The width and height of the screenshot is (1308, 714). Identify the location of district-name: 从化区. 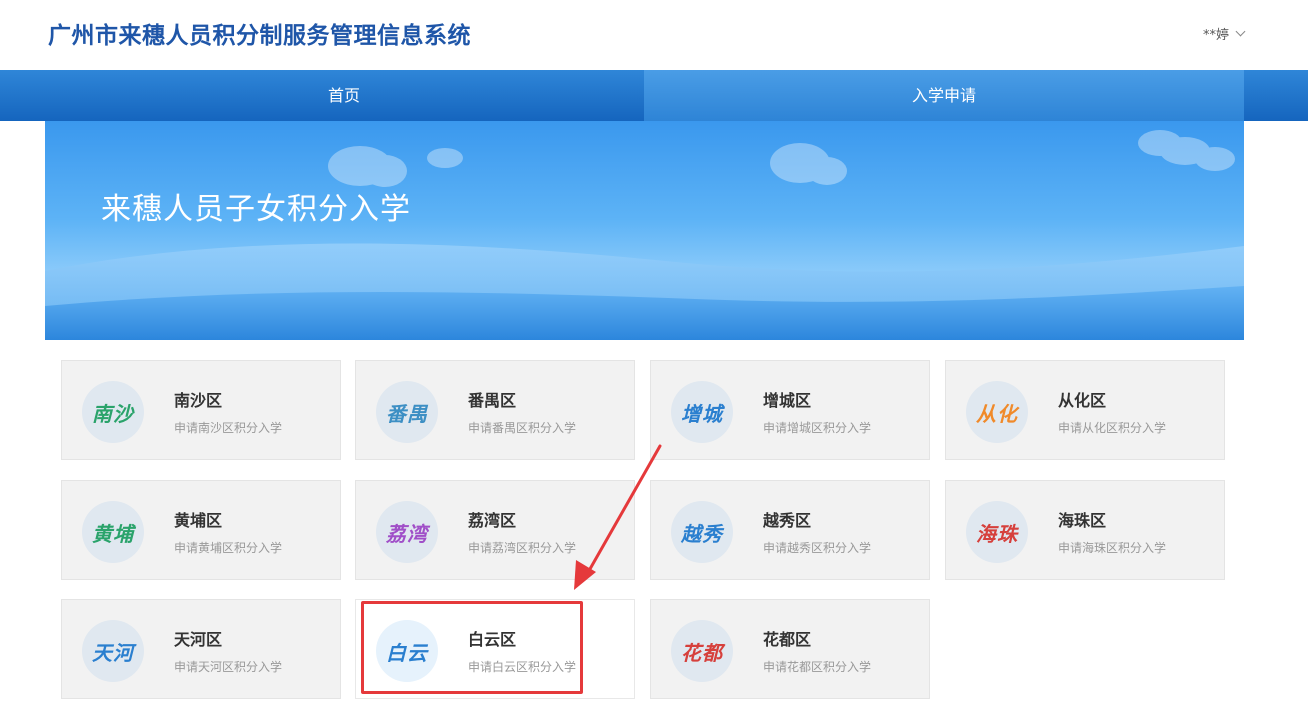
(1082, 400).